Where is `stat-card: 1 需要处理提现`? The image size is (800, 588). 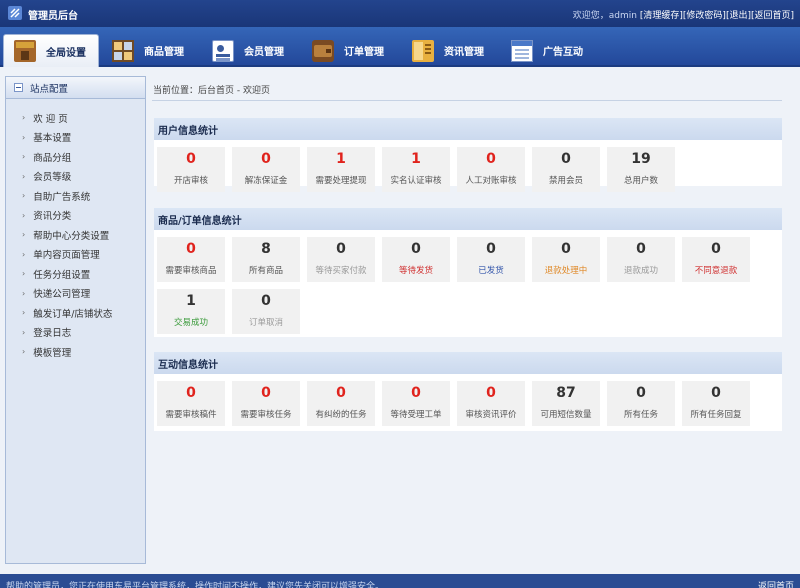 stat-card: 1 需要处理提现 is located at coordinates (341, 169).